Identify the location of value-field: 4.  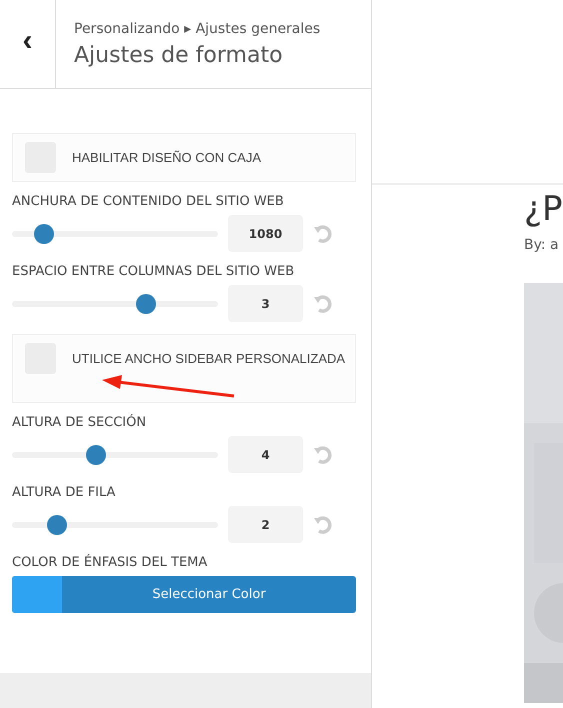
(265, 454).